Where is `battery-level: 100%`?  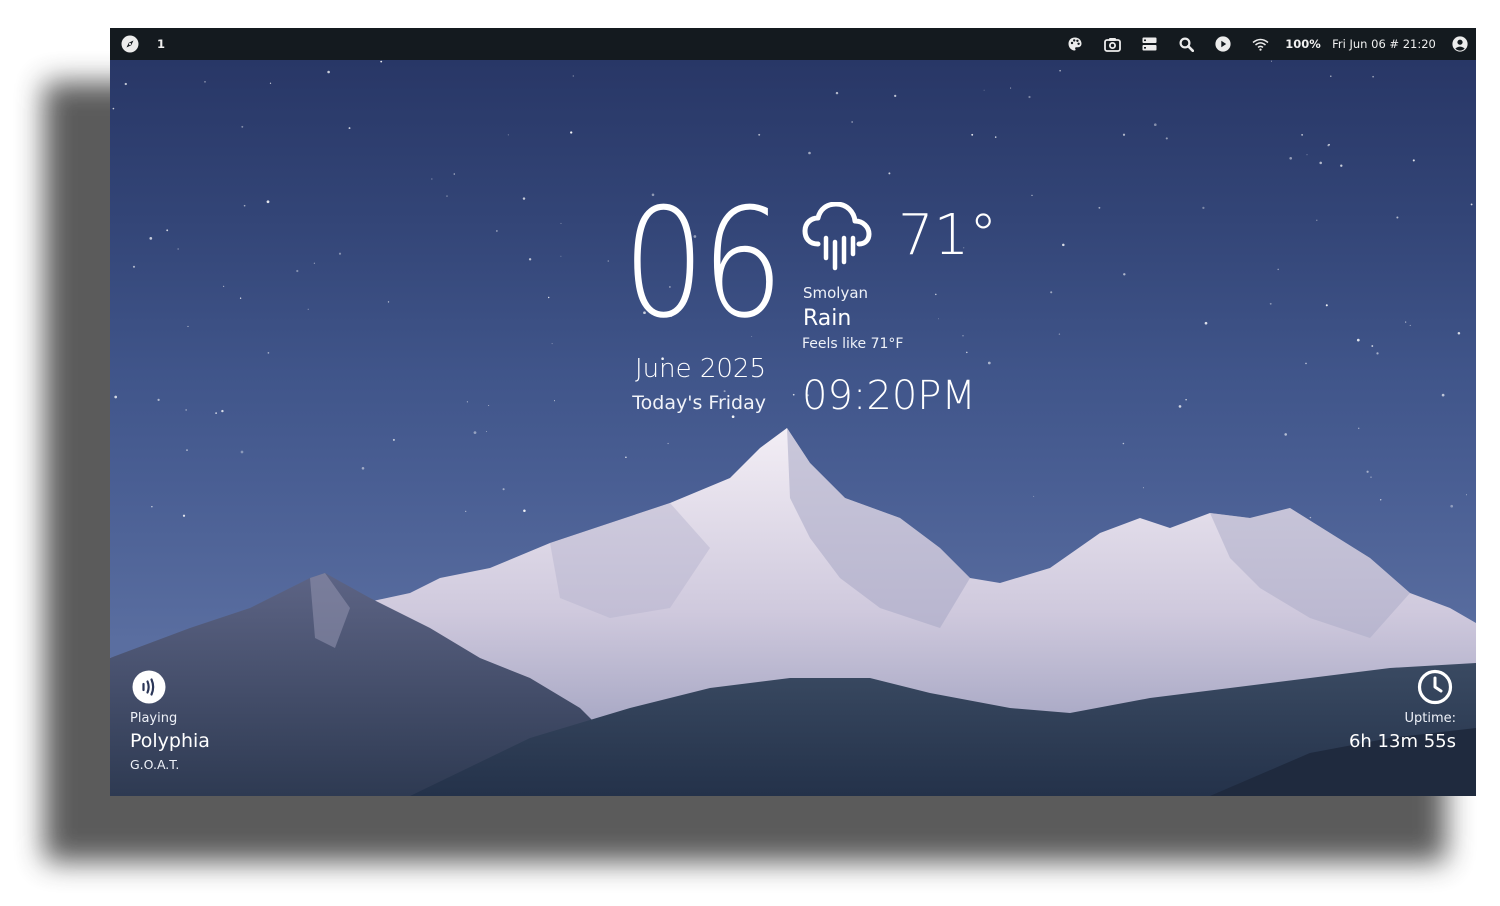 battery-level: 100% is located at coordinates (1303, 44).